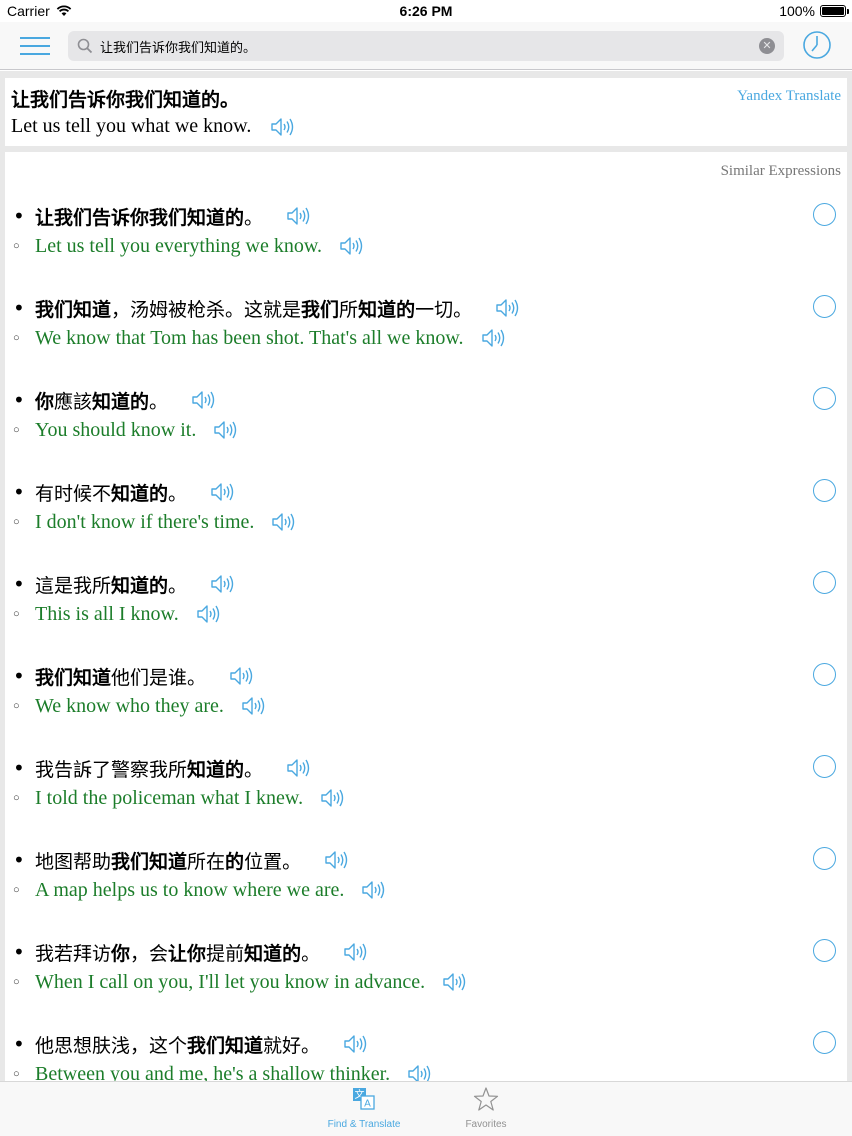 Image resolution: width=852 pixels, height=1136 pixels. Describe the element at coordinates (199, 890) in the screenshot. I see `english-sentence: ○ A map helps us to know where we are.` at that location.